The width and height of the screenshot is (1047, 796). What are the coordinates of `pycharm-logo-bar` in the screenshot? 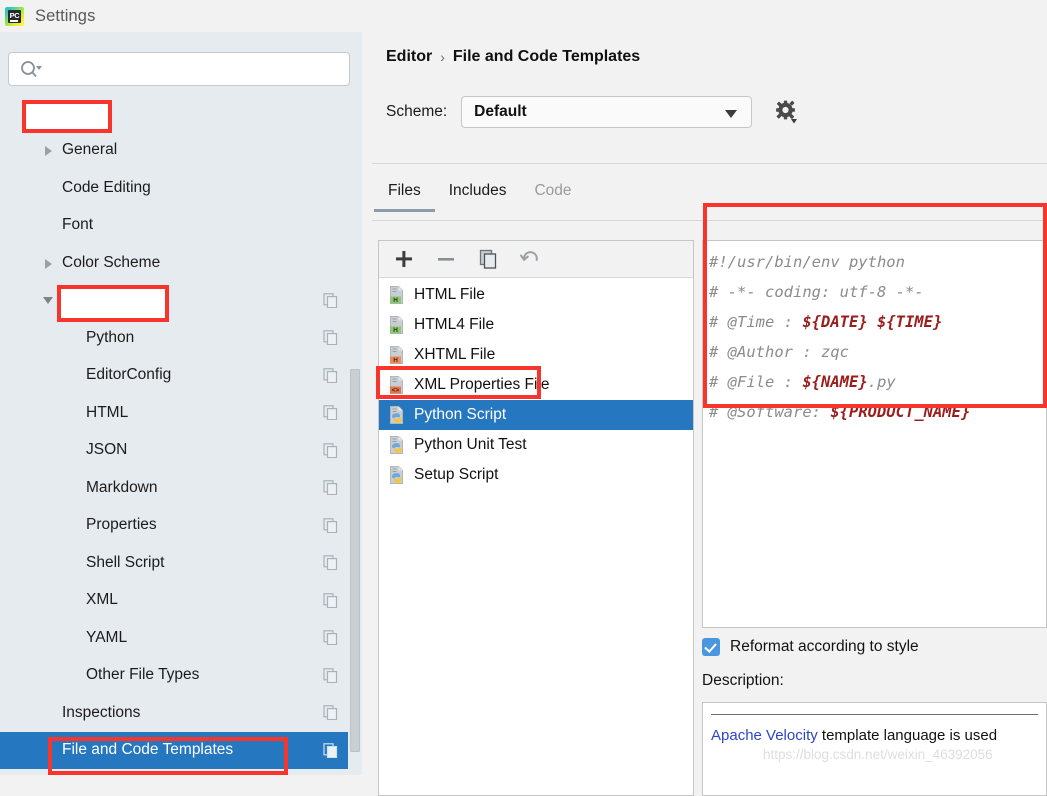 It's located at (14, 20).